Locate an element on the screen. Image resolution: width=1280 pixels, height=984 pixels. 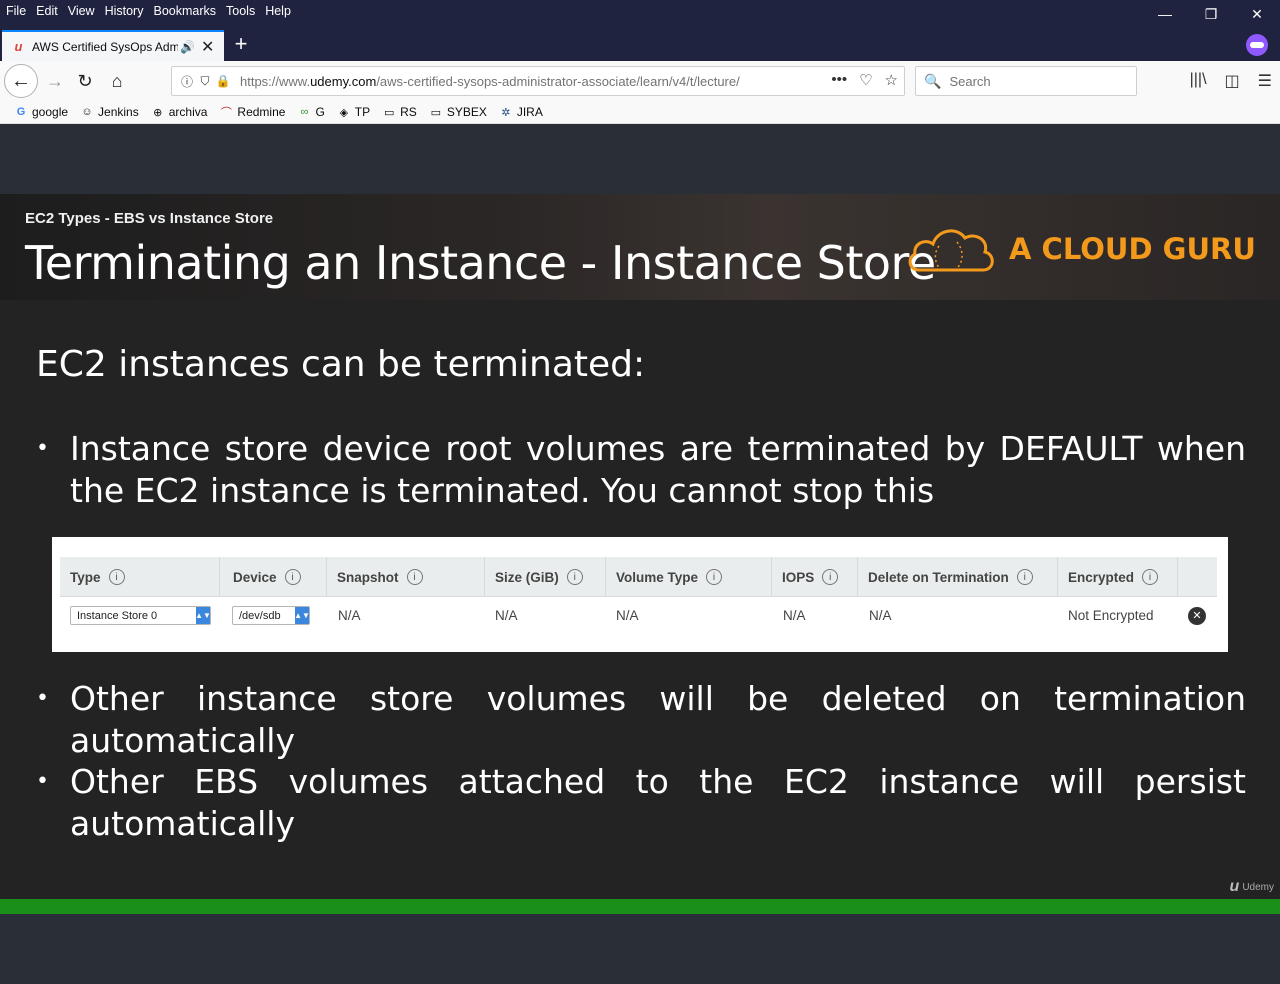
column-header-device: Device i is located at coordinates (273, 577).